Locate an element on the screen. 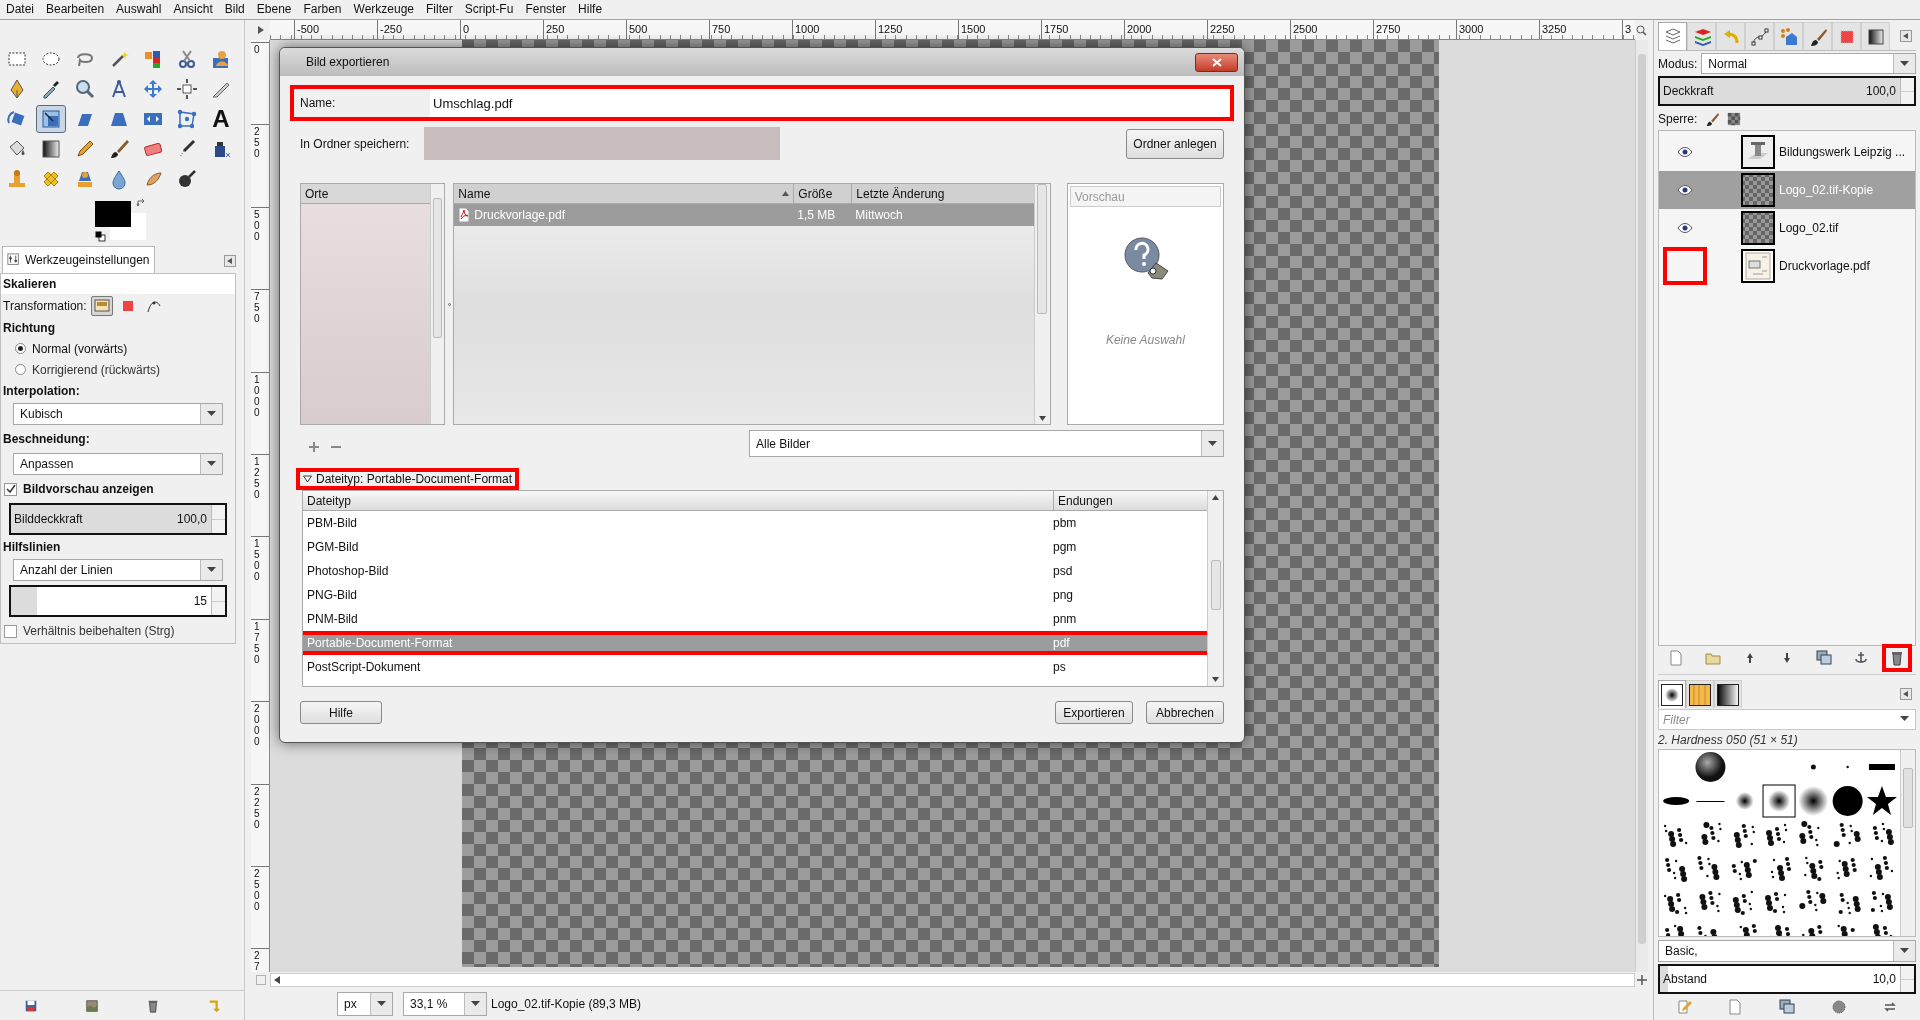 This screenshot has height=1020, width=1920. round-paddle-icon is located at coordinates (187, 179).